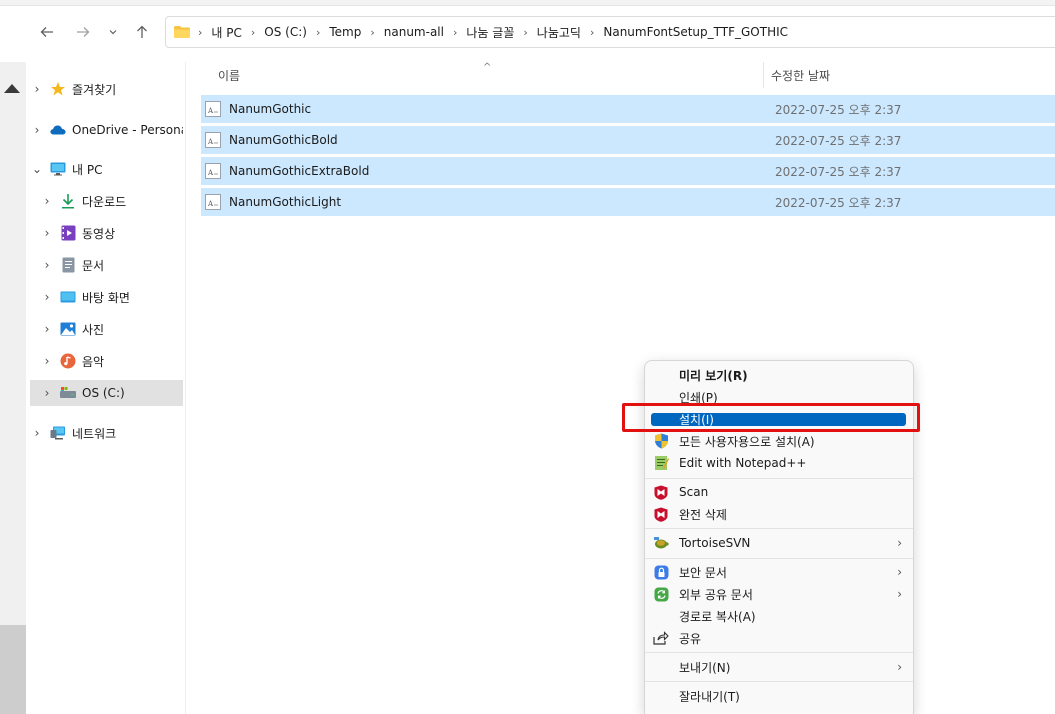  Describe the element at coordinates (779, 543) in the screenshot. I see `menu-item-tortoise-svn: TortoiseSVN ›` at that location.